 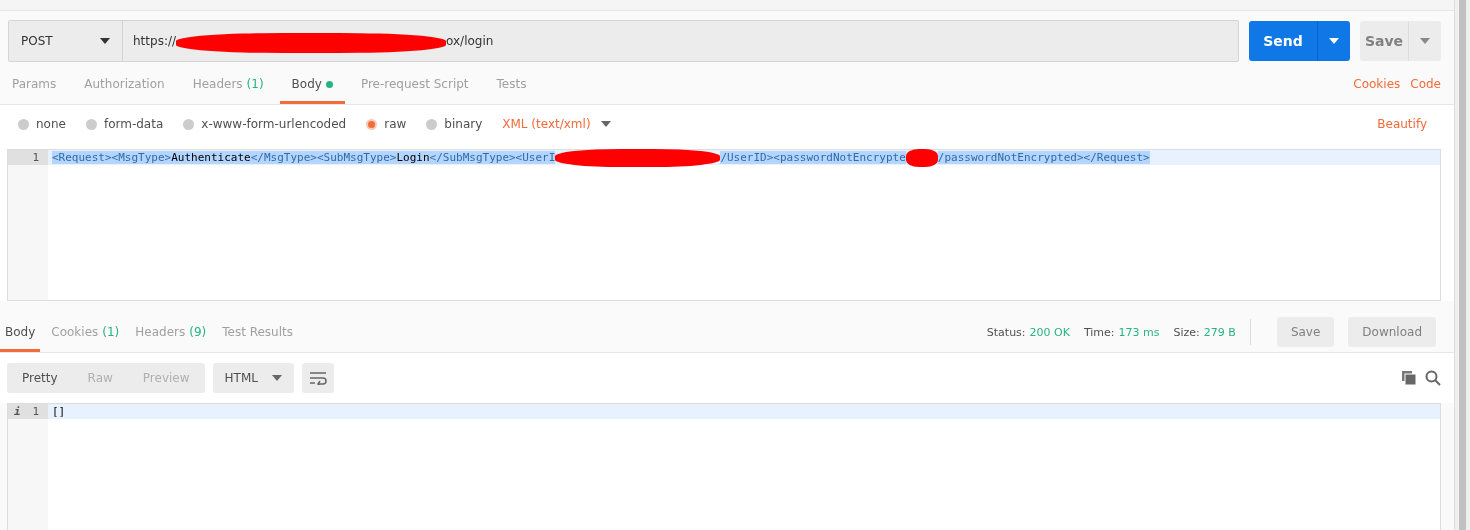 What do you see at coordinates (1099, 332) in the screenshot?
I see `meta-label: Time:` at bounding box center [1099, 332].